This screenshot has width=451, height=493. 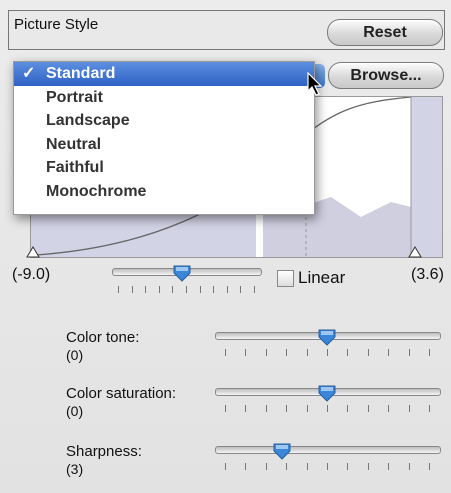 I want to click on reset-button: Reset, so click(x=385, y=32).